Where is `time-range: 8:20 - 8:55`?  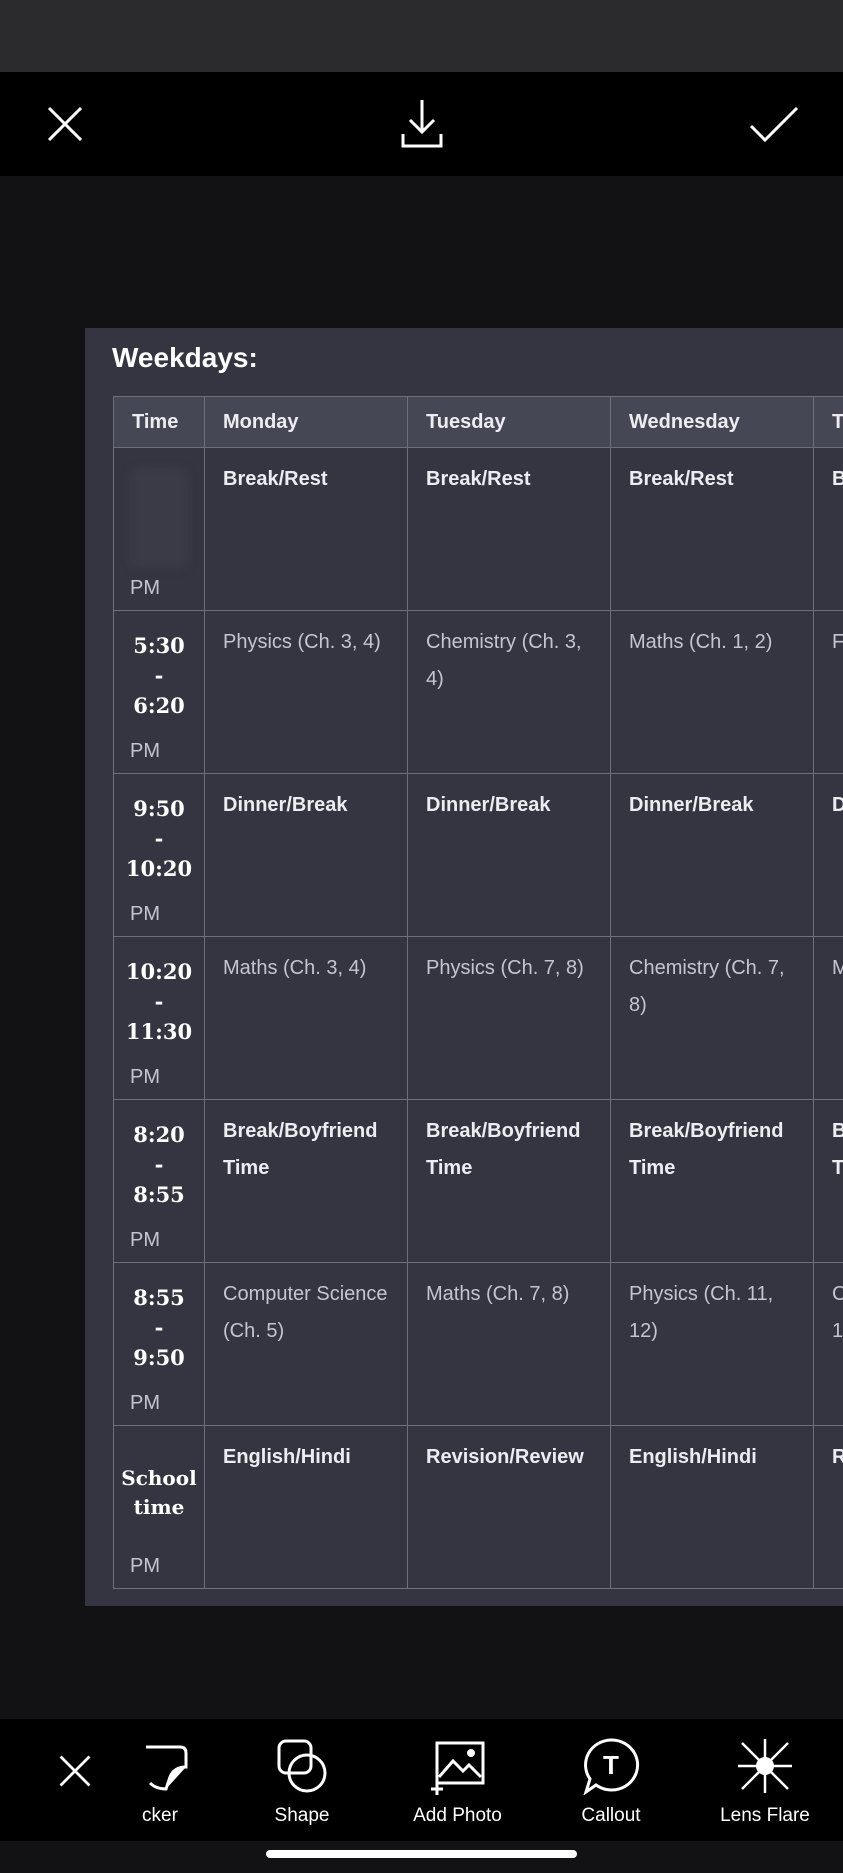 time-range: 8:20 - 8:55 is located at coordinates (159, 1164).